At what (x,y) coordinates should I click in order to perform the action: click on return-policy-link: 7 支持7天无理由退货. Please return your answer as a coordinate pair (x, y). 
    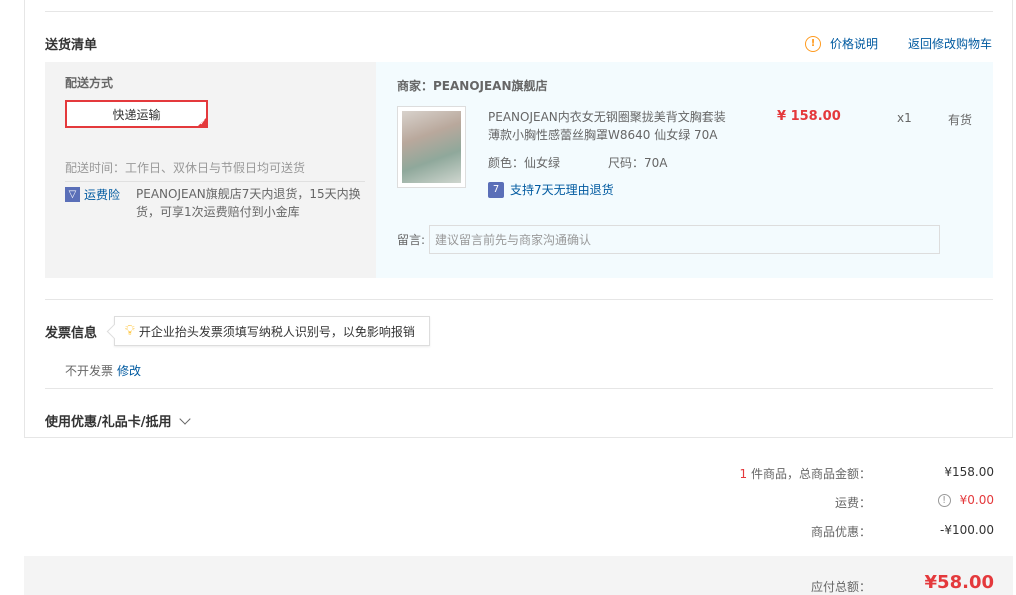
    Looking at the image, I should click on (551, 189).